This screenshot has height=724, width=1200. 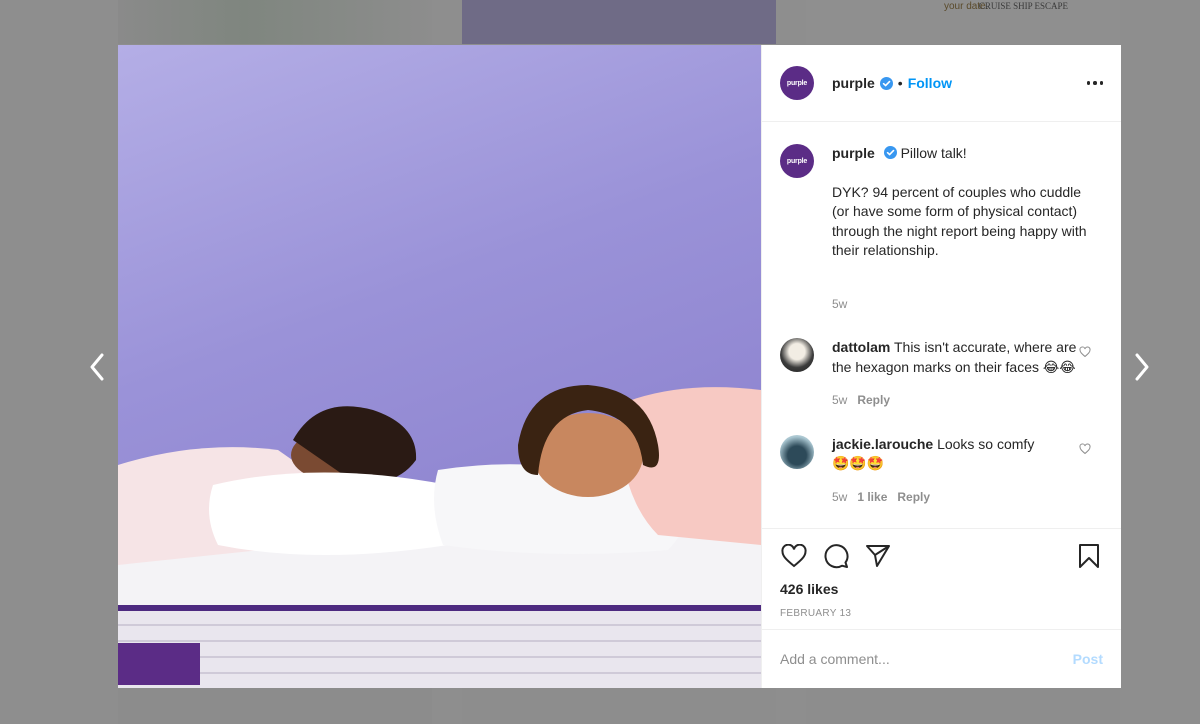 What do you see at coordinates (930, 83) in the screenshot?
I see `follow-button: Follow` at bounding box center [930, 83].